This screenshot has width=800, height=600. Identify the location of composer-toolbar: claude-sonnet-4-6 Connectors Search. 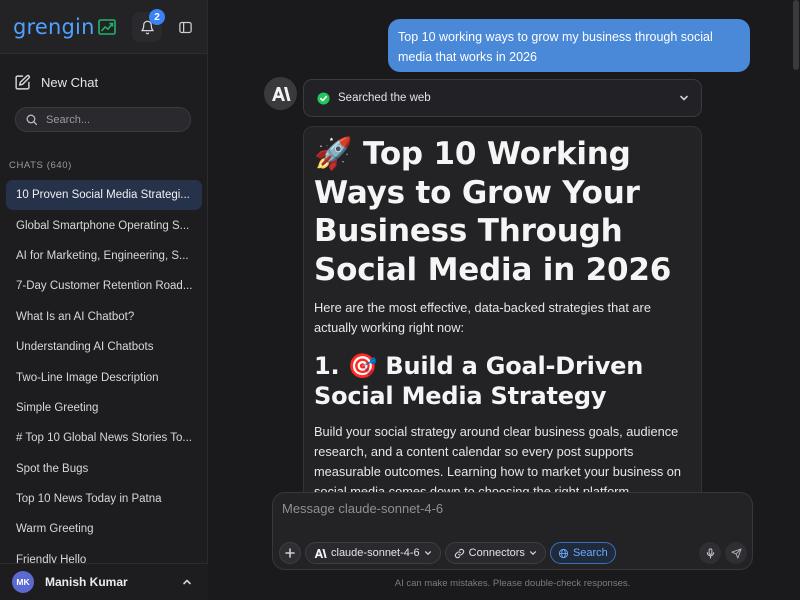
(447, 553).